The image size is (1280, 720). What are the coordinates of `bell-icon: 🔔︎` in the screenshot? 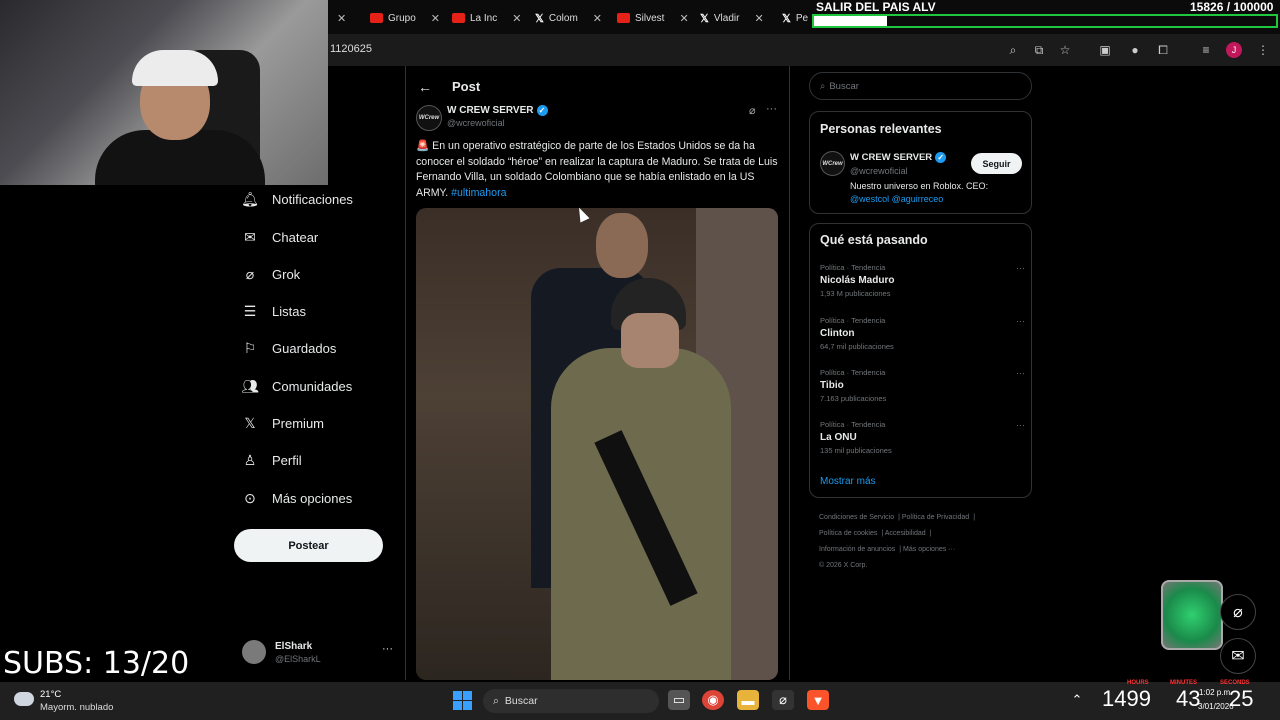 It's located at (250, 198).